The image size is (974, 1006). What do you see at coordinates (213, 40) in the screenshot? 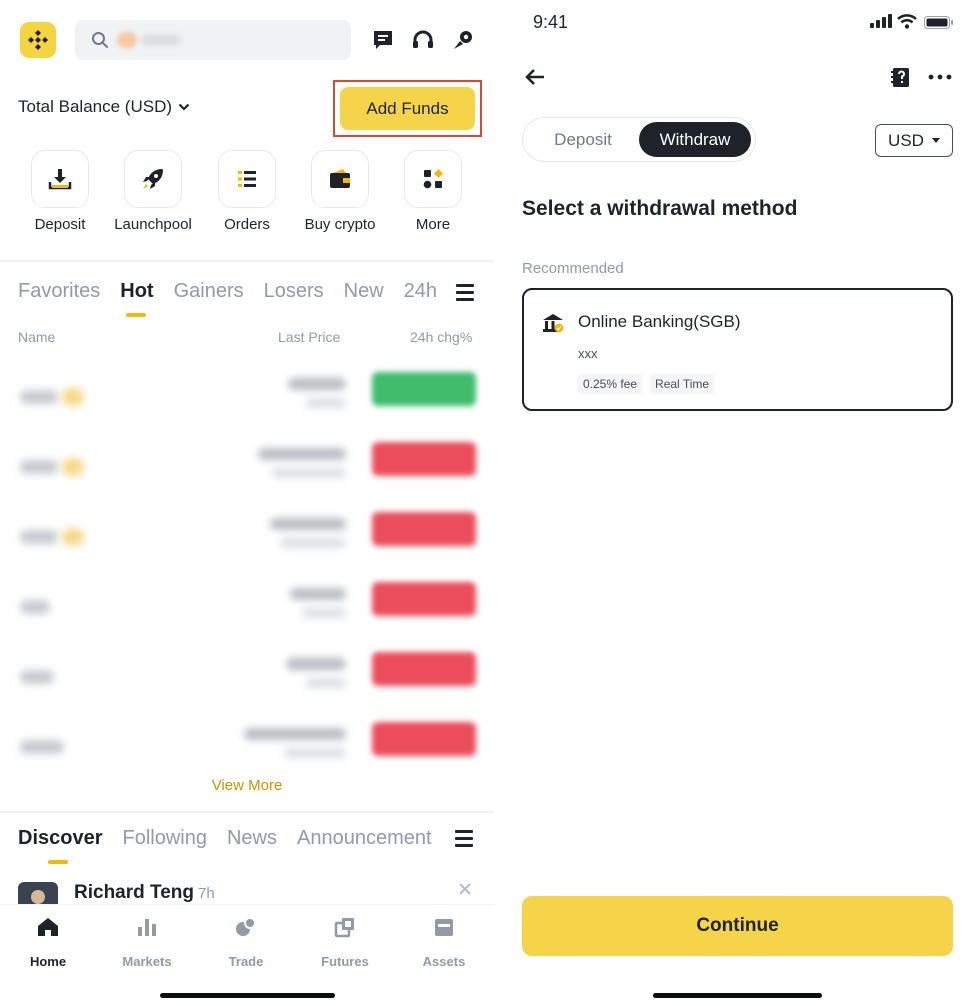
I see `search-bar` at bounding box center [213, 40].